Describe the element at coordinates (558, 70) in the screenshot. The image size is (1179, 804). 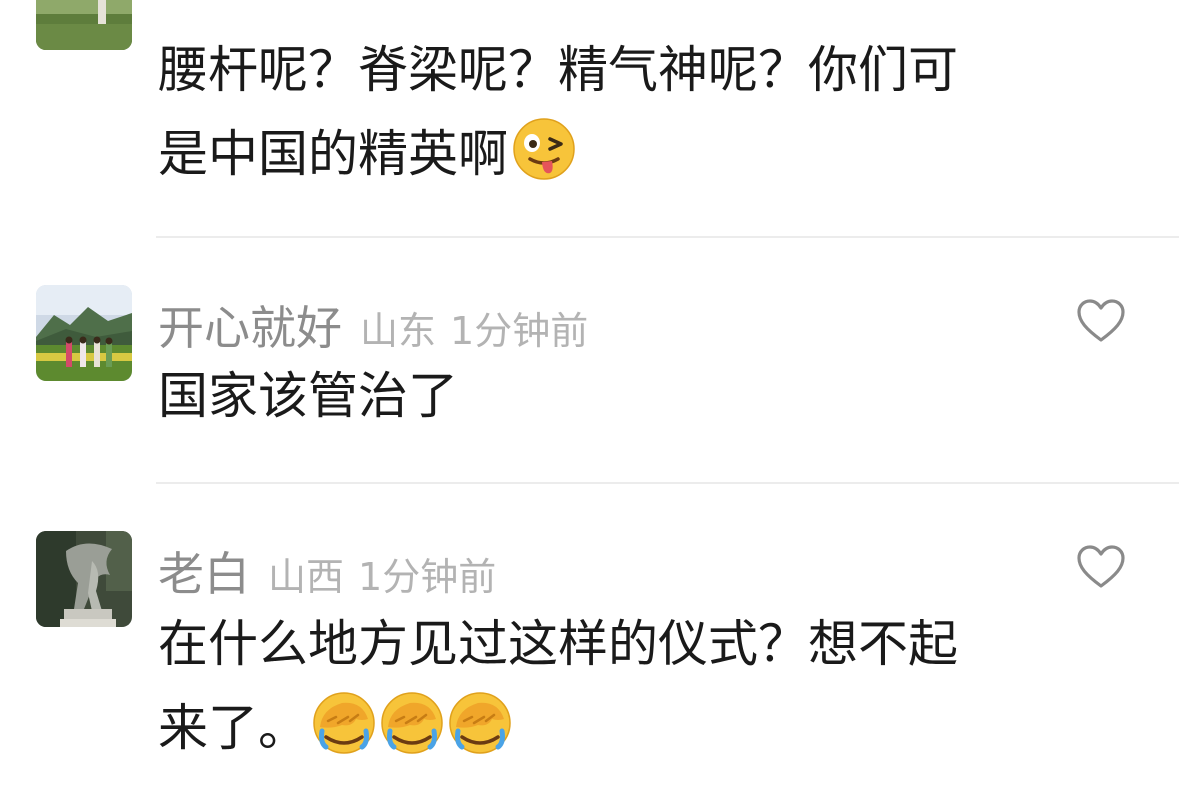
I see `comment-text-line: 腰杆呢？脊梁呢？精气神呢？你们可` at that location.